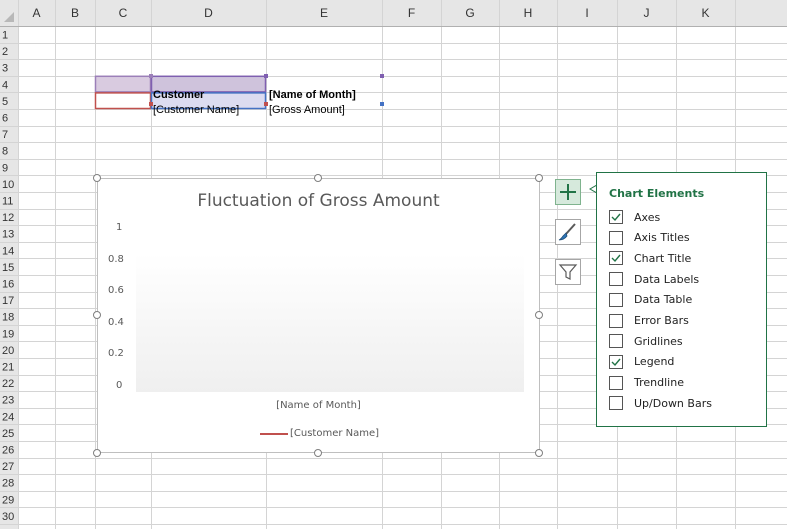 The height and width of the screenshot is (529, 787). What do you see at coordinates (705, 13) in the screenshot?
I see `column-header-k: K` at bounding box center [705, 13].